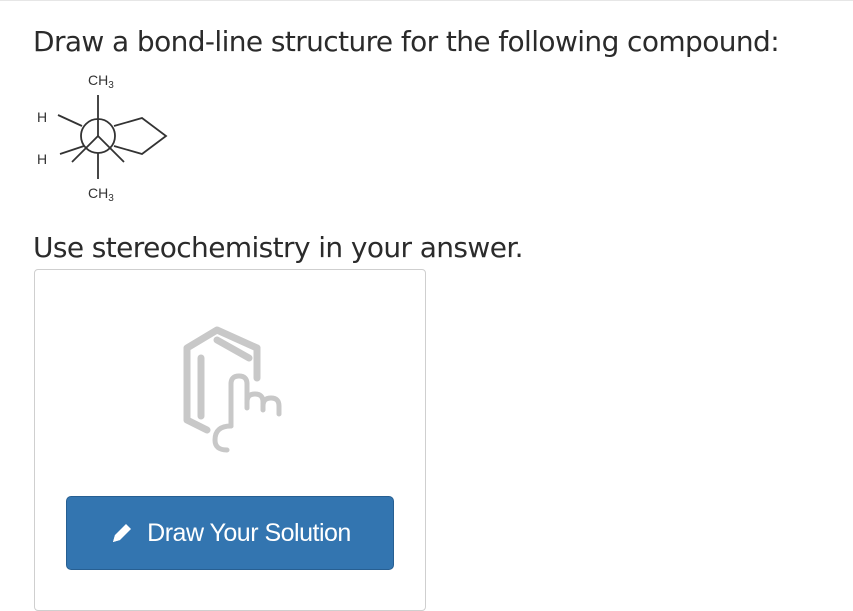 The width and height of the screenshot is (853, 611). What do you see at coordinates (122, 533) in the screenshot?
I see `pencil-icon` at bounding box center [122, 533].